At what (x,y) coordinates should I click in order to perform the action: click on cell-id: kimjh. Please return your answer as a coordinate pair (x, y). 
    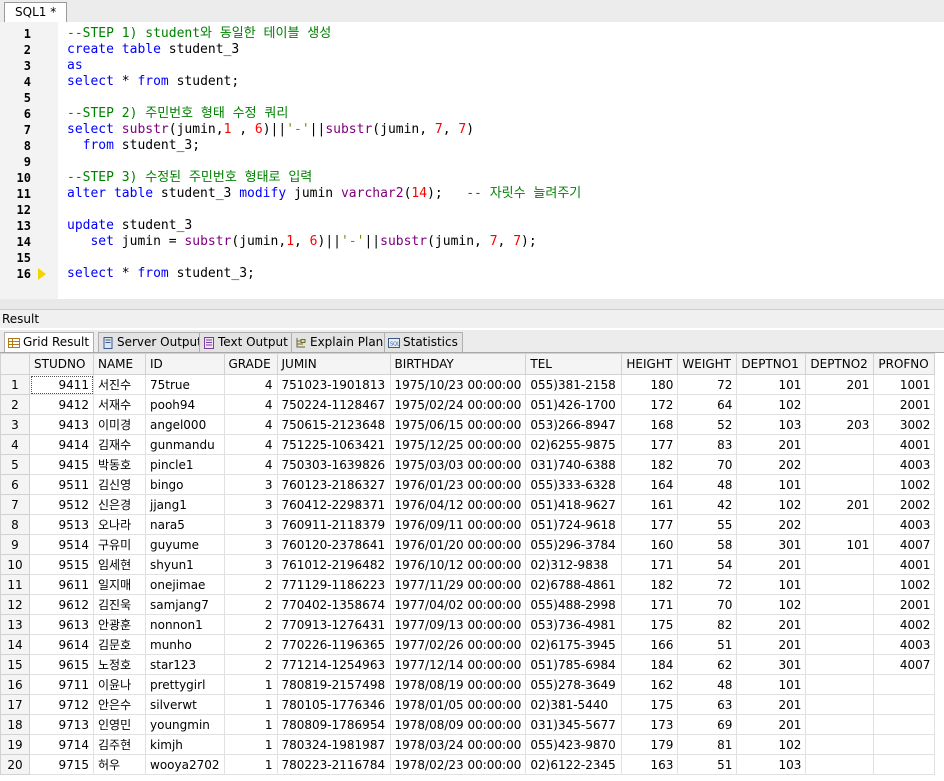
    Looking at the image, I should click on (185, 744).